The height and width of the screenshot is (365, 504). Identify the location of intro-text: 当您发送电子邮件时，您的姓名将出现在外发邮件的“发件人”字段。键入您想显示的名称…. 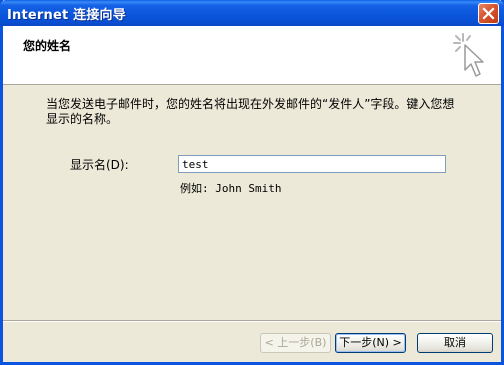
(250, 111).